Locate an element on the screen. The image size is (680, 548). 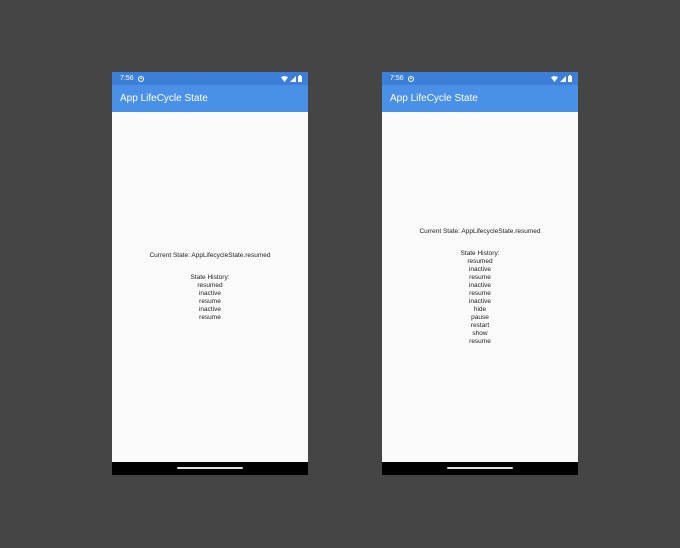
history-item: show is located at coordinates (480, 333).